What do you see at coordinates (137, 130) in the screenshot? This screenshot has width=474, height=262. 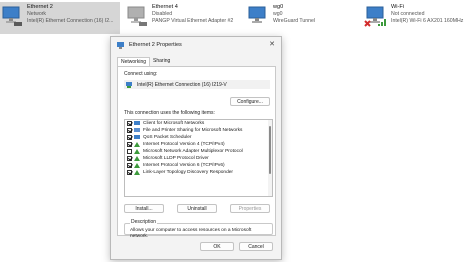 I see `sharing-icon` at bounding box center [137, 130].